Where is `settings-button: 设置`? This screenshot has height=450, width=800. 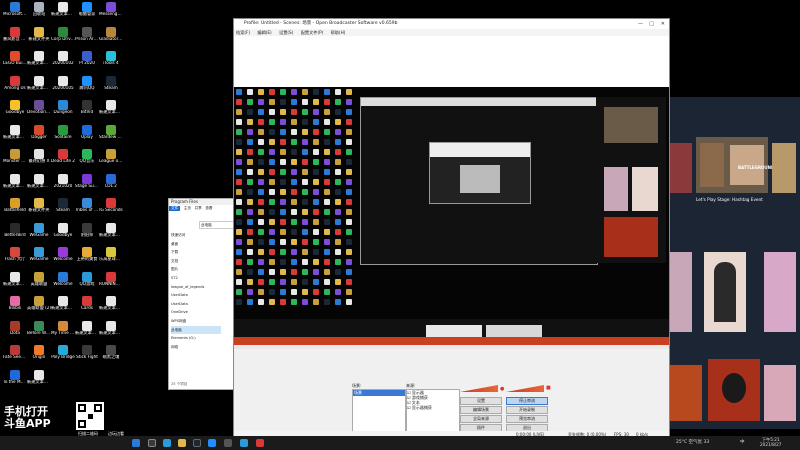 settings-button: 设置 is located at coordinates (481, 401).